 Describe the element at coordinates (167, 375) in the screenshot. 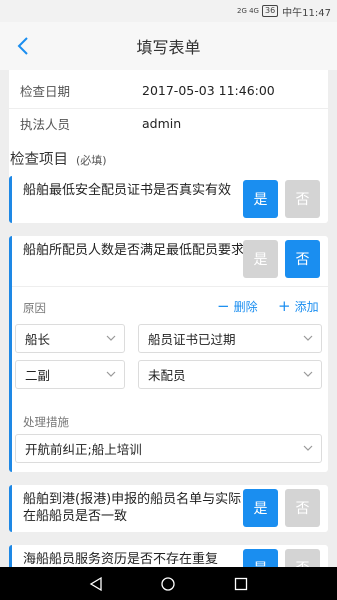

I see `select-value: 未配员` at that location.